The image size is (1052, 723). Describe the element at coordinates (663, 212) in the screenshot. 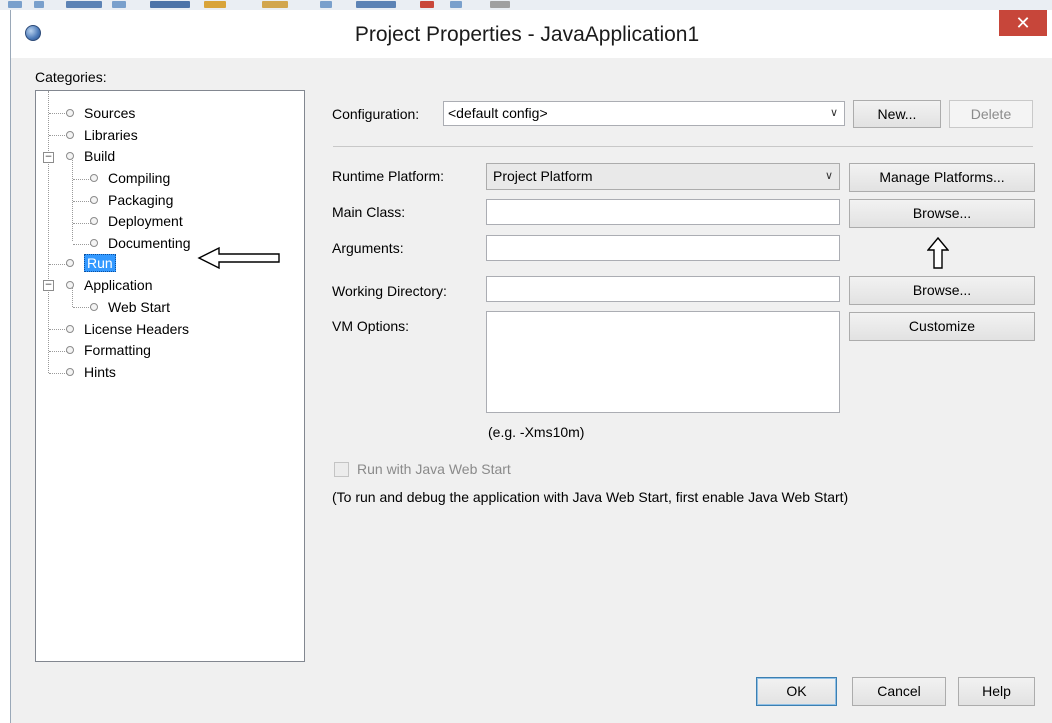

I see `main-class-input` at that location.